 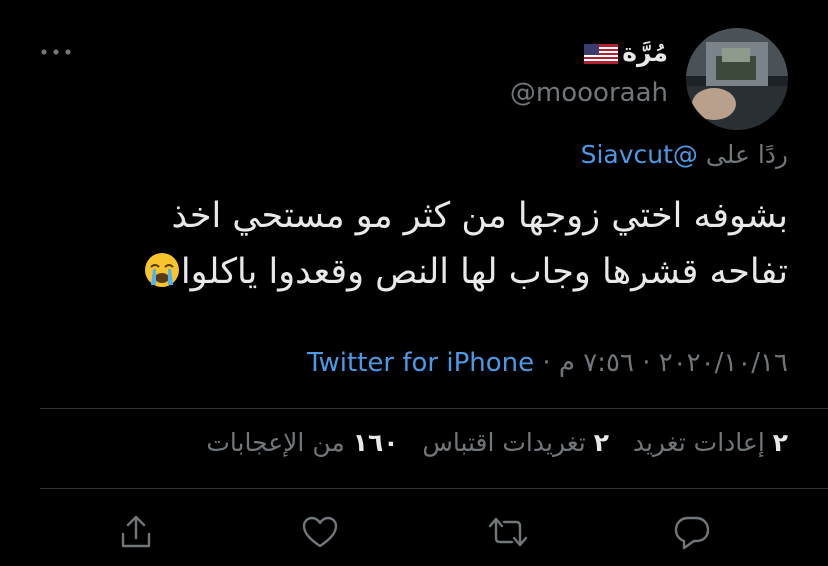 I want to click on retweet-icon, so click(x=508, y=532).